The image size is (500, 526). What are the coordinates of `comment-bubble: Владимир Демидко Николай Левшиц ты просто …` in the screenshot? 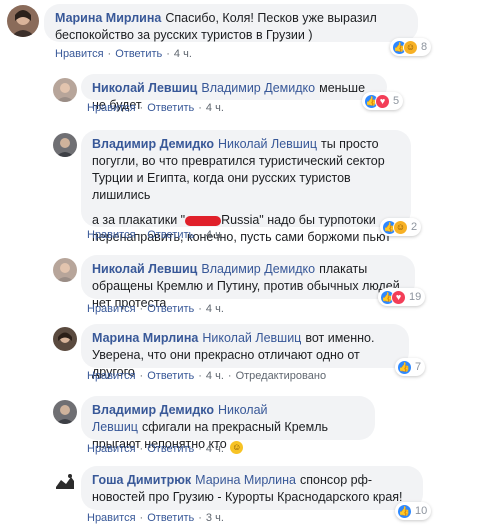 It's located at (246, 187).